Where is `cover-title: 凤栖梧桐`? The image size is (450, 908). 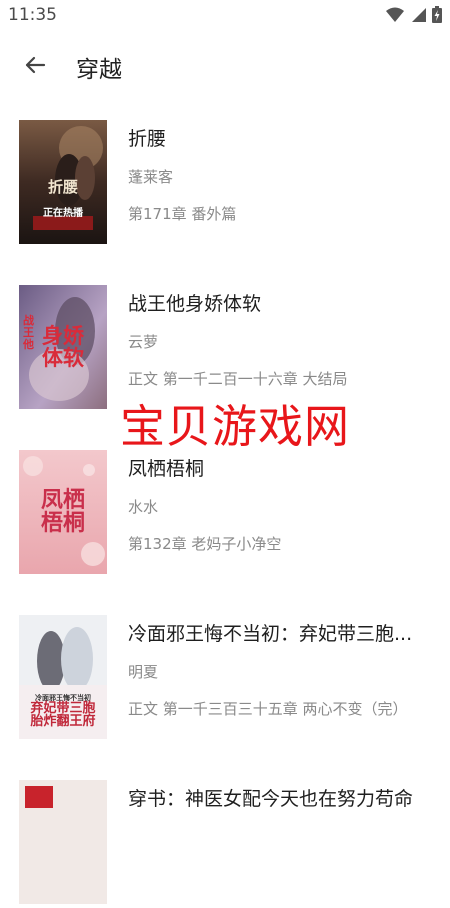 cover-title: 凤栖梧桐 is located at coordinates (62, 511).